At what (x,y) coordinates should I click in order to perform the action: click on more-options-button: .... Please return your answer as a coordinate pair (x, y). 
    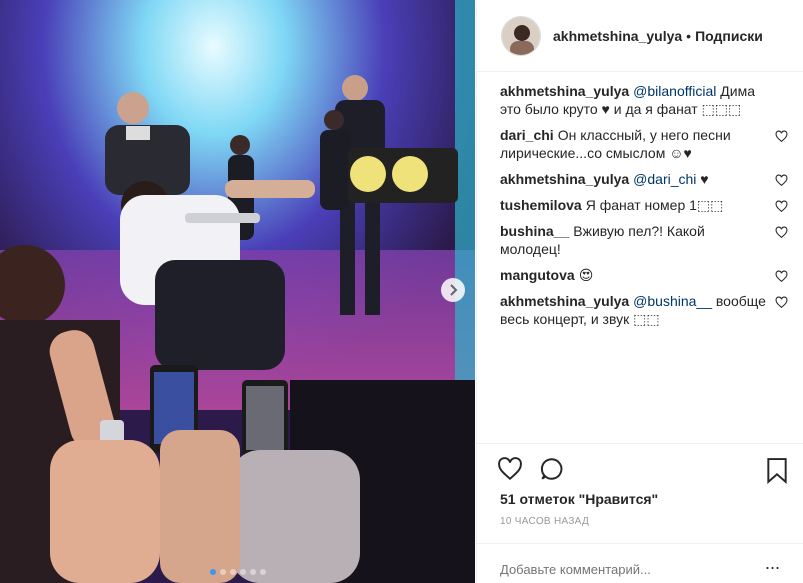
    Looking at the image, I should click on (772, 568).